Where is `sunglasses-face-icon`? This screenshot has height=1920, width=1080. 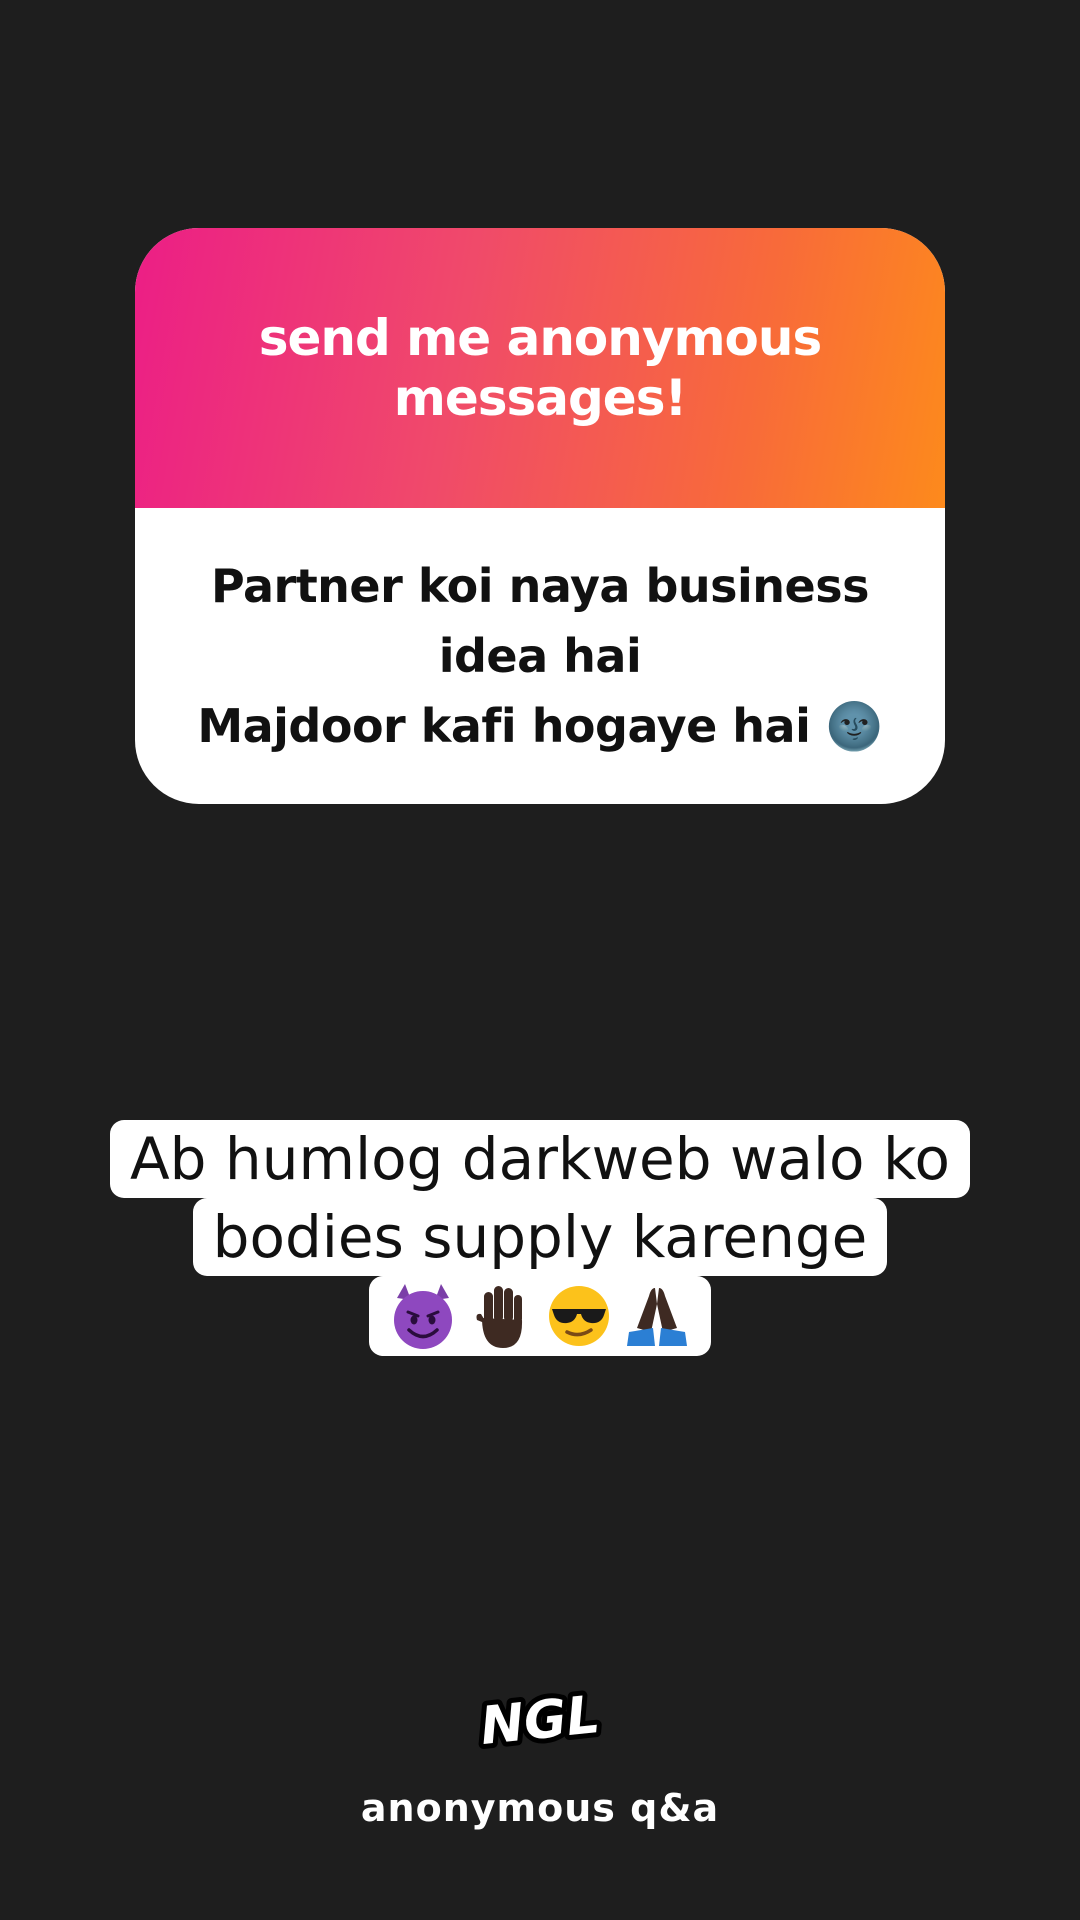
sunglasses-face-icon is located at coordinates (579, 1316).